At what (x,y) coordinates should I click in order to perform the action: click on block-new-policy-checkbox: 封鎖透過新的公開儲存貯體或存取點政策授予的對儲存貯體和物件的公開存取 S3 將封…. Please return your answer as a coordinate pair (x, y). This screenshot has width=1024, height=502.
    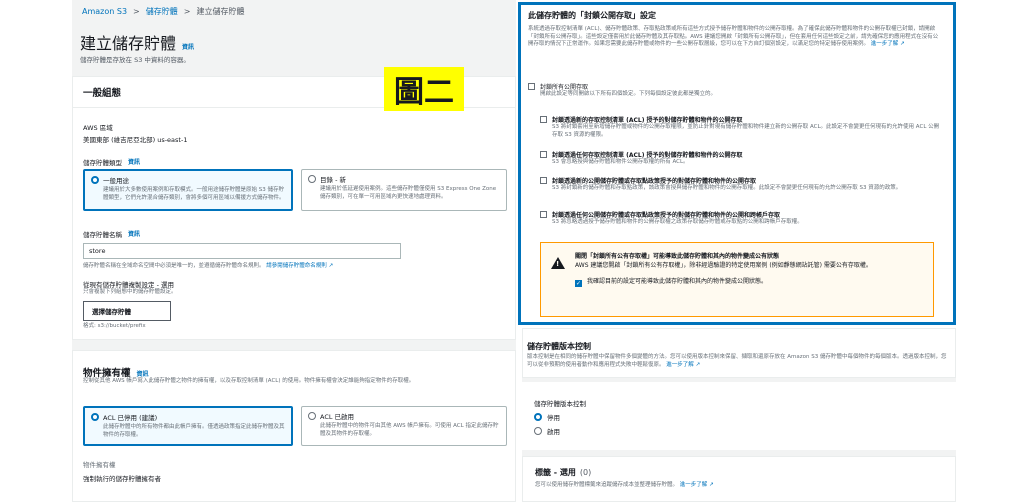
    Looking at the image, I should click on (740, 184).